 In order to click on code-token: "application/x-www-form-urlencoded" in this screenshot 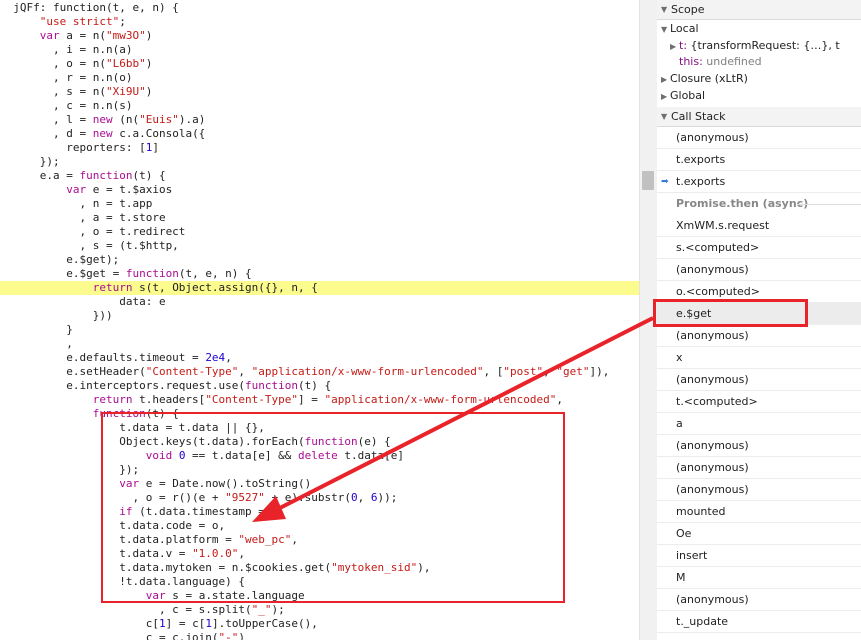, I will do `click(440, 399)`.